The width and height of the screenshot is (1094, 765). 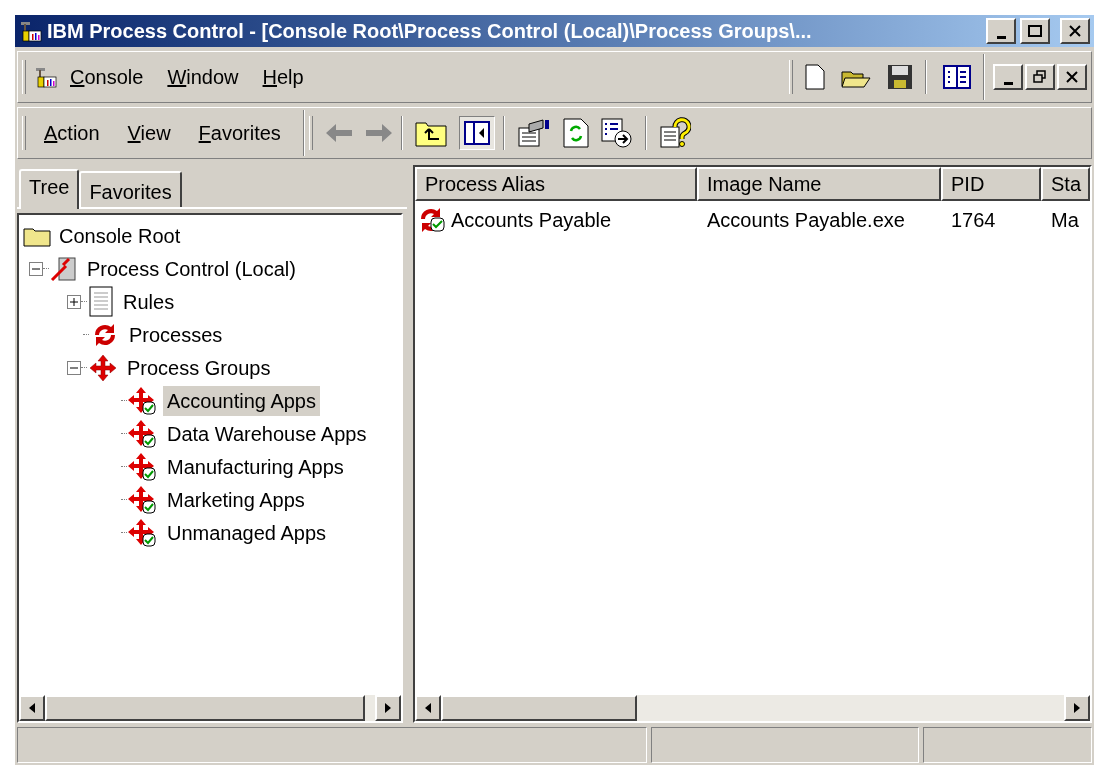 I want to click on pane-tab: Tree, so click(x=49, y=189).